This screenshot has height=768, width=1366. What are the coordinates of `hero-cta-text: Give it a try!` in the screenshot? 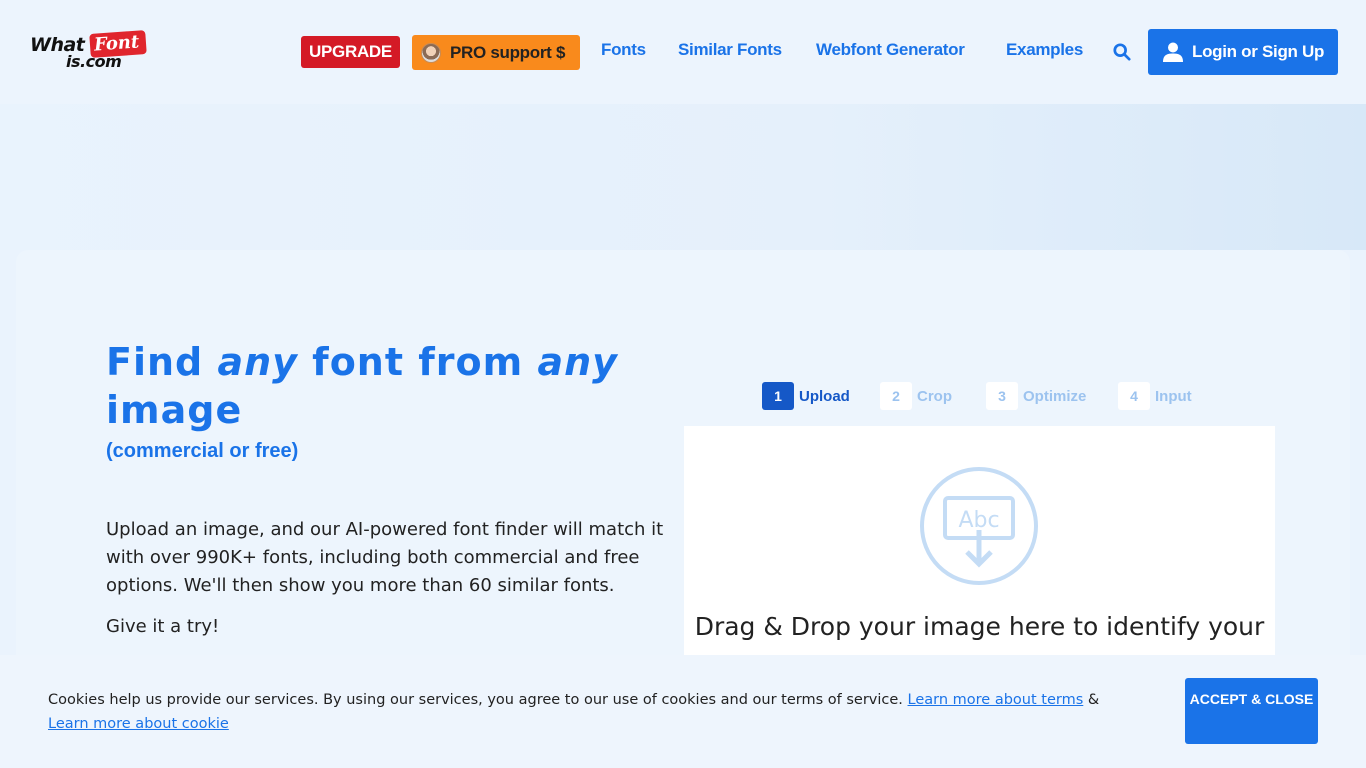 It's located at (163, 626).